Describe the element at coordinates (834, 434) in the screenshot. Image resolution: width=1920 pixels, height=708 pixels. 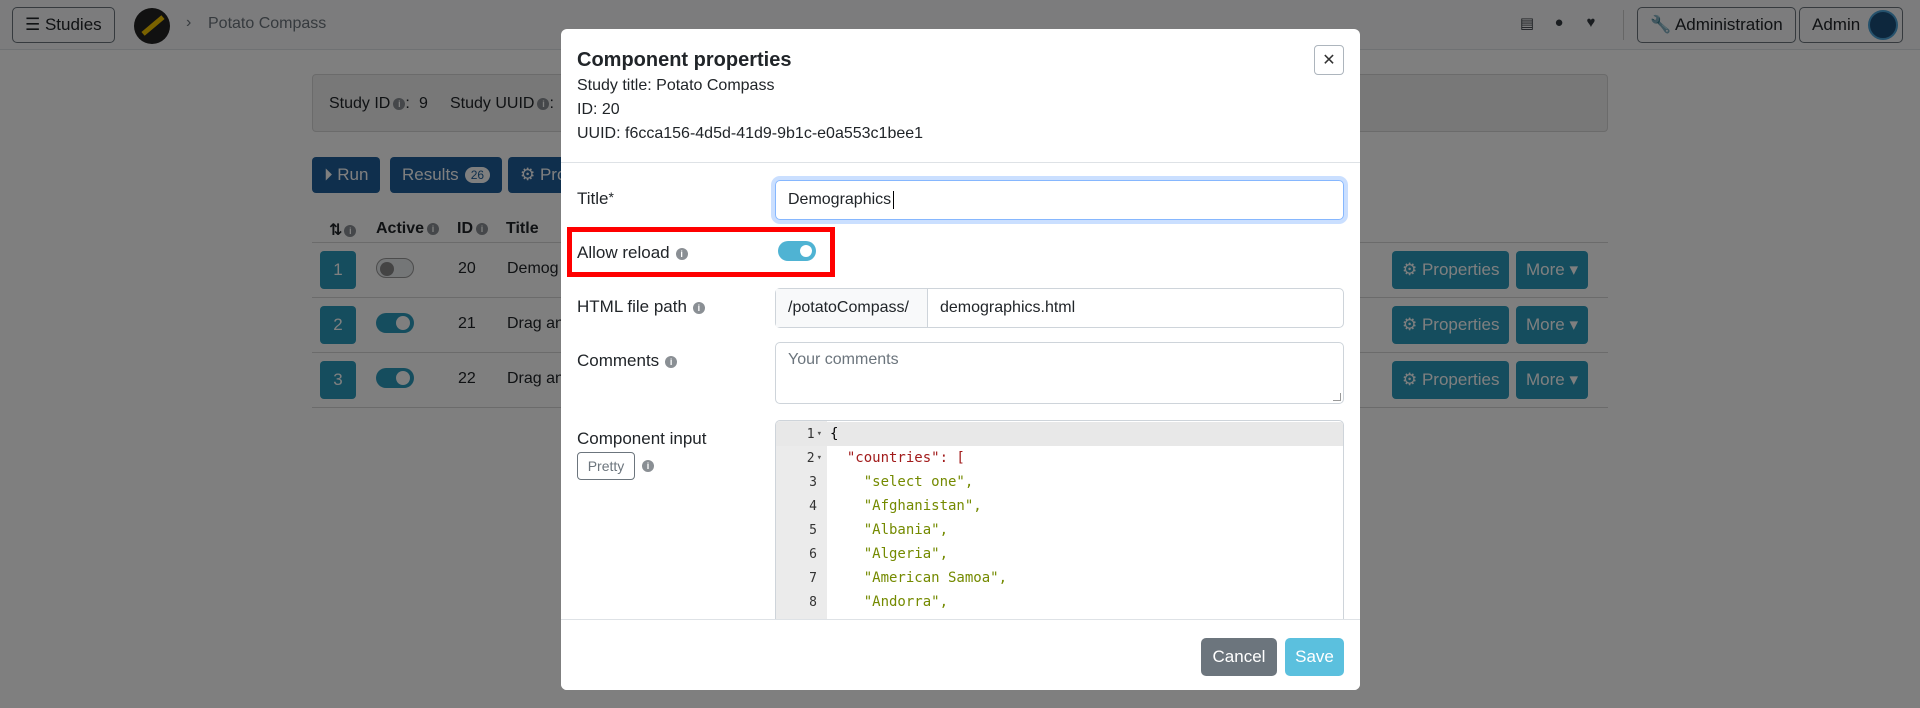
I see `code-line: {` at that location.